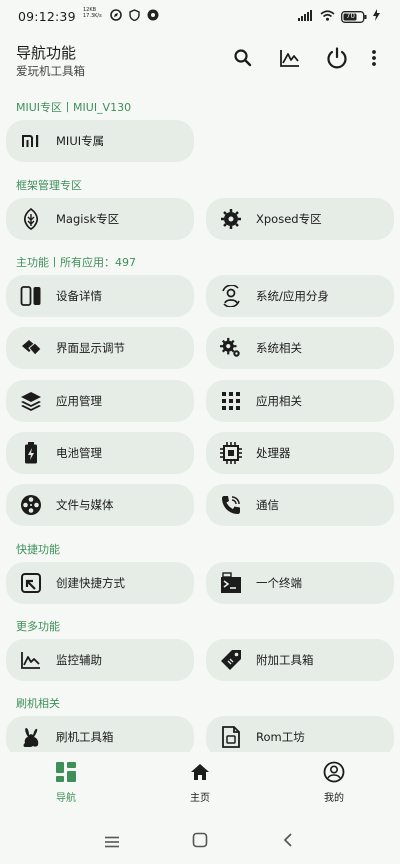 The width and height of the screenshot is (400, 864). What do you see at coordinates (31, 505) in the screenshot?
I see `film-reel-icon` at bounding box center [31, 505].